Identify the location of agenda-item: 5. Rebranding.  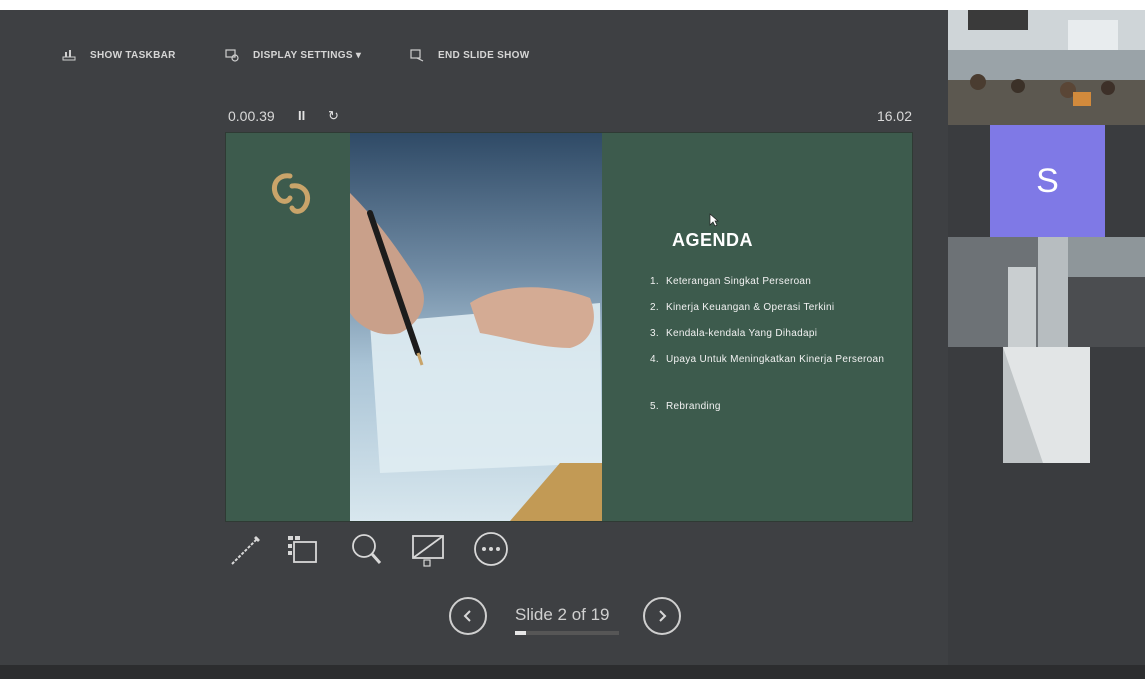
(685, 406).